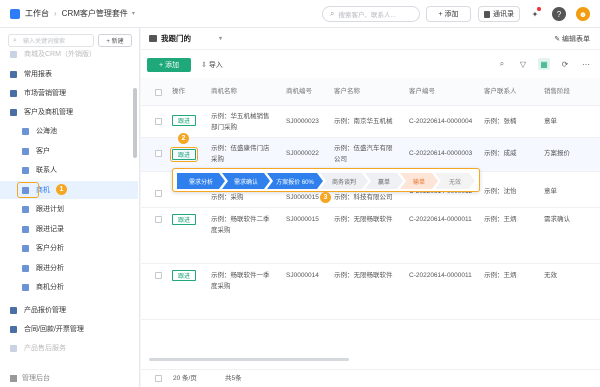  I want to click on import-button: ⇩ 导入, so click(212, 65).